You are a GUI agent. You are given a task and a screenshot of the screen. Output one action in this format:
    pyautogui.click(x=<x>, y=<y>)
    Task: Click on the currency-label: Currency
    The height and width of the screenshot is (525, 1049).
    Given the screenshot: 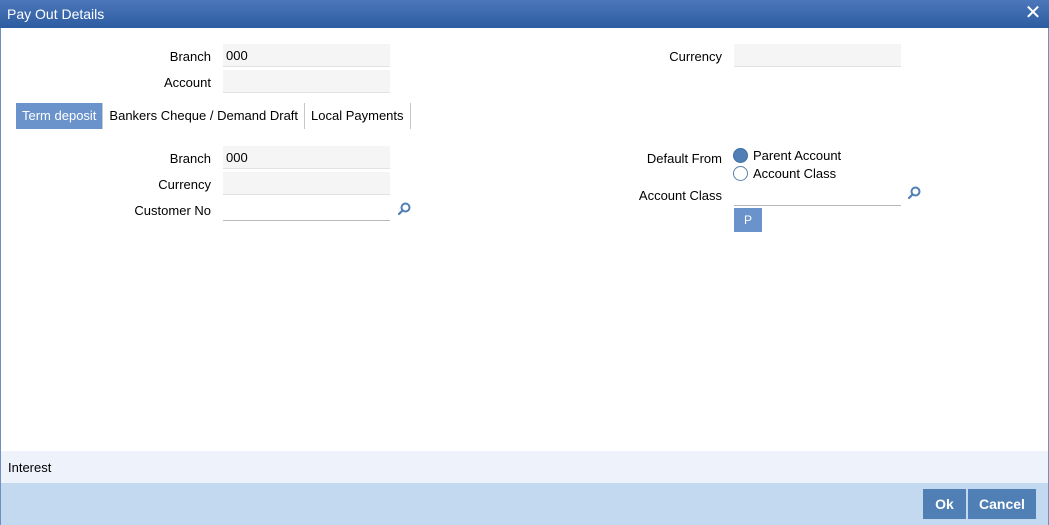 What is the action you would take?
    pyautogui.click(x=695, y=56)
    